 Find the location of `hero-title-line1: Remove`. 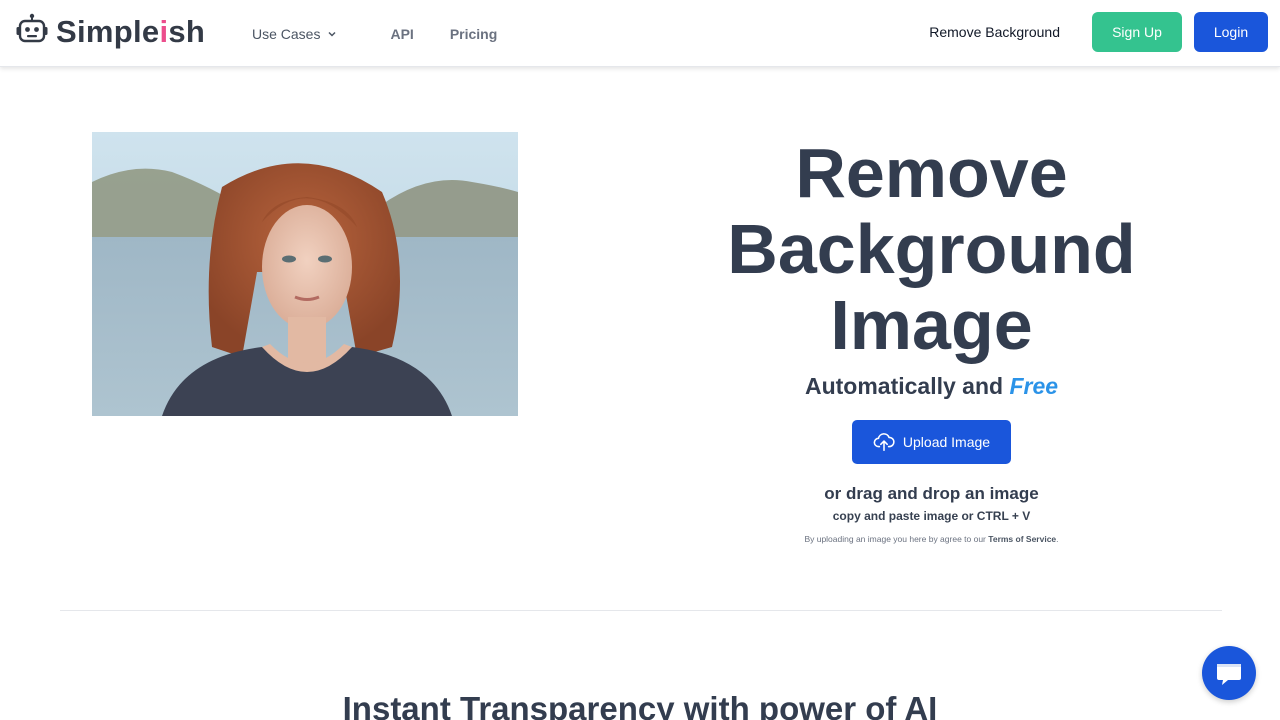

hero-title-line1: Remove is located at coordinates (931, 173).